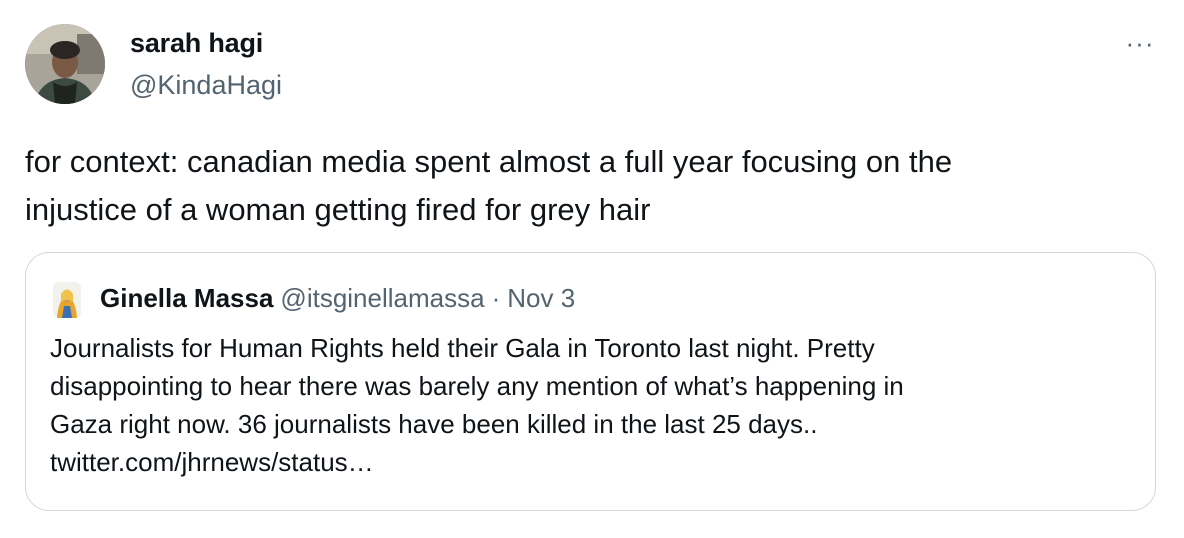 The image size is (1184, 538). Describe the element at coordinates (186, 298) in the screenshot. I see `quote-author-name: Ginella Massa` at that location.